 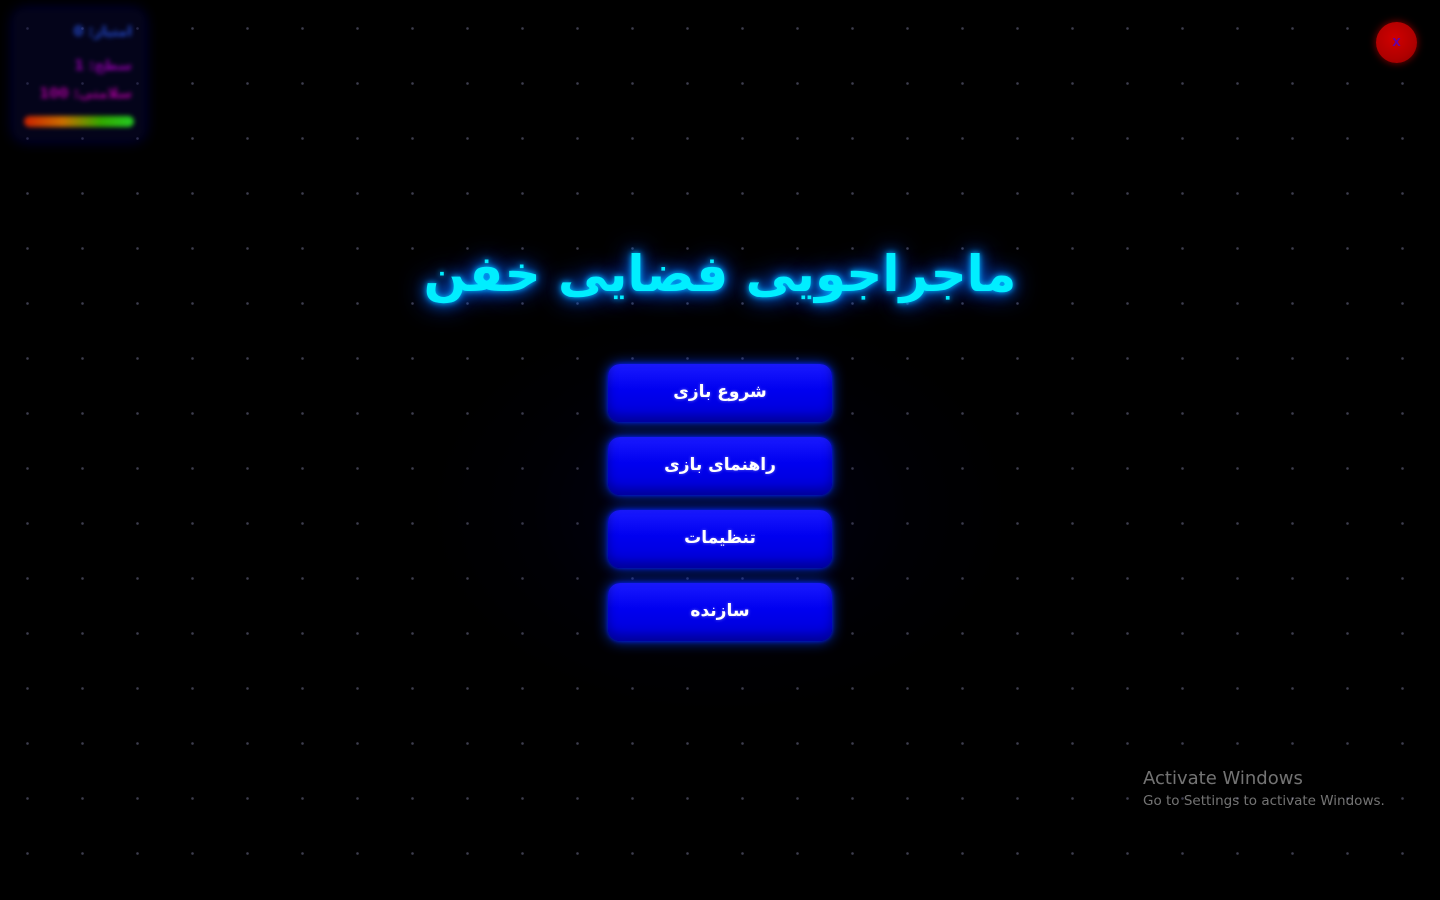 What do you see at coordinates (720, 393) in the screenshot?
I see `start-game-button: شروع بازی` at bounding box center [720, 393].